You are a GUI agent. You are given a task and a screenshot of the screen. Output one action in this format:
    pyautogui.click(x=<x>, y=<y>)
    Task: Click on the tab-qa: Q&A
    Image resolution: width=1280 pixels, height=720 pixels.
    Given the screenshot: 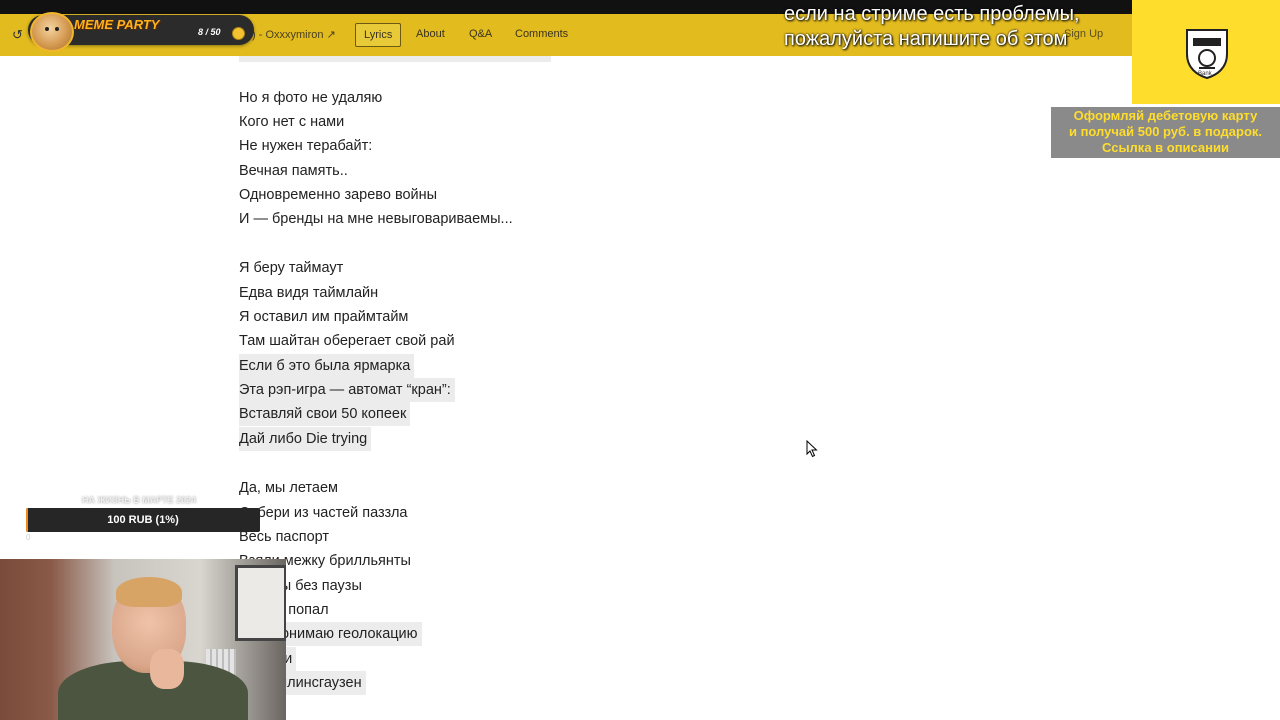 What is the action you would take?
    pyautogui.click(x=480, y=34)
    